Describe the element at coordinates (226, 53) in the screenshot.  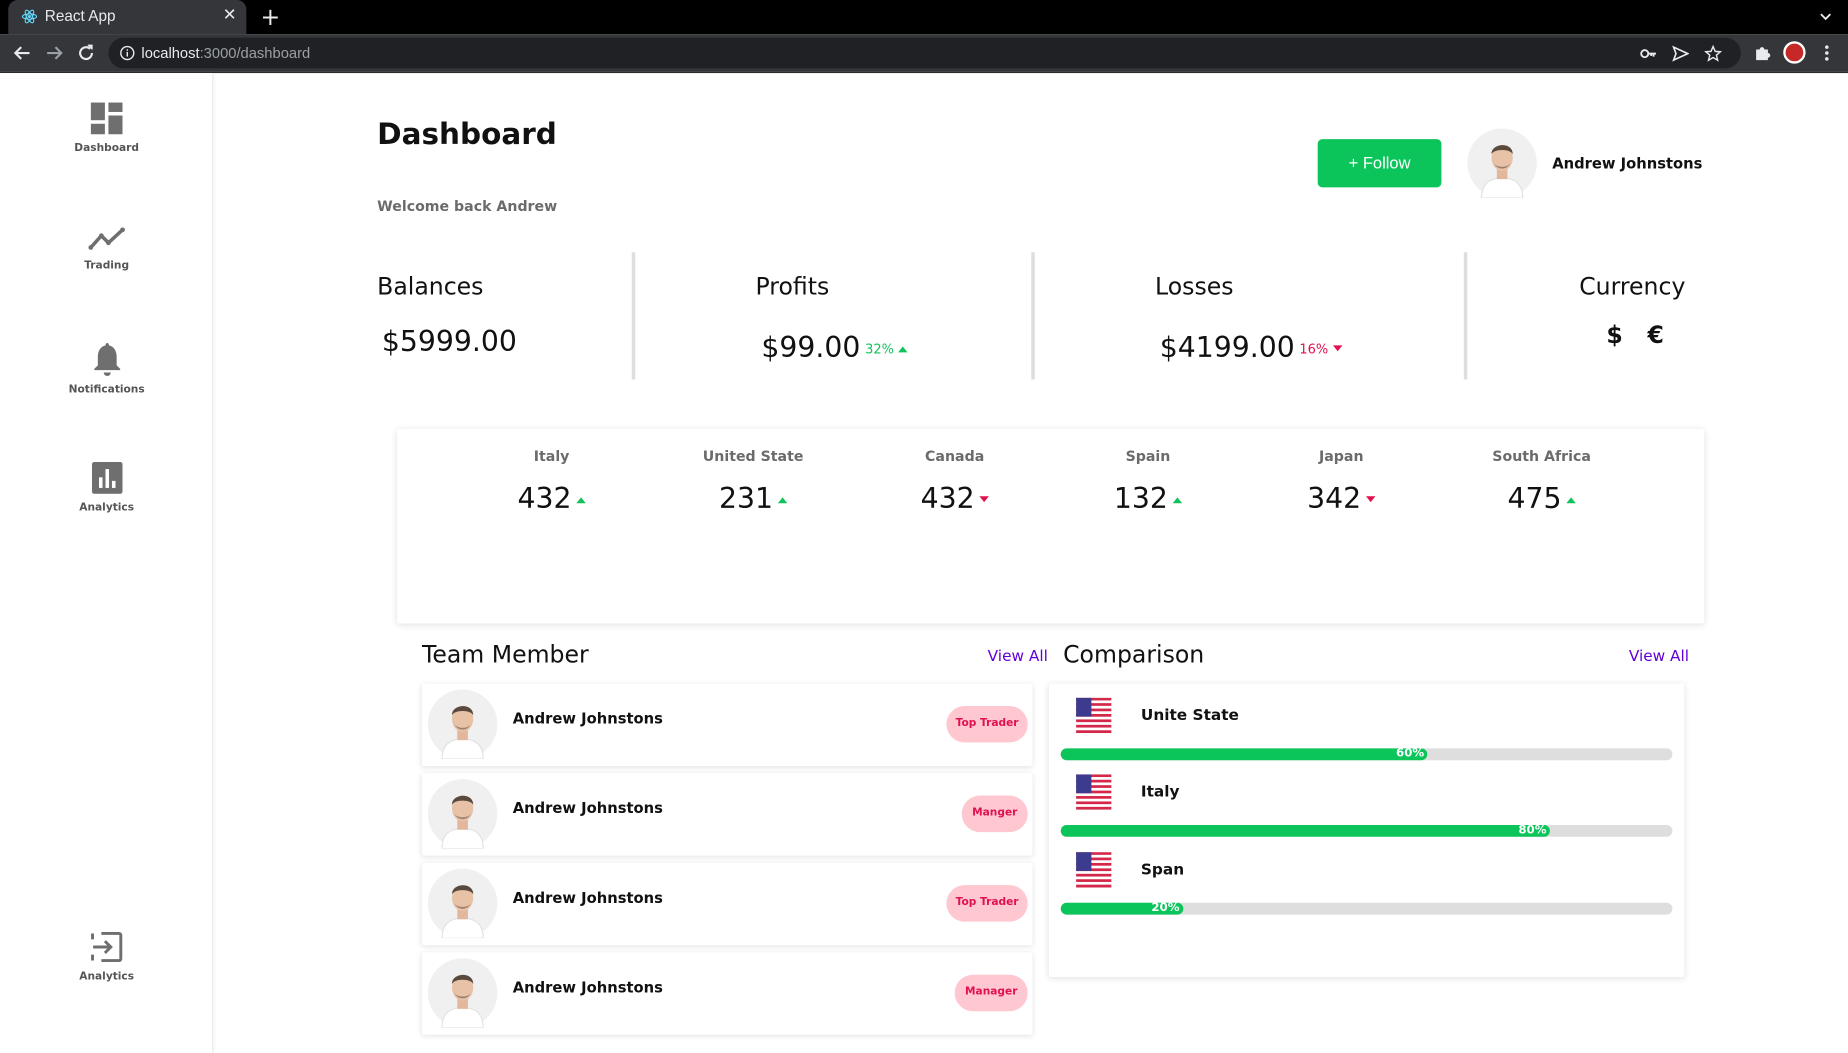
I see `url-text: localhost:3000/dashboard` at that location.